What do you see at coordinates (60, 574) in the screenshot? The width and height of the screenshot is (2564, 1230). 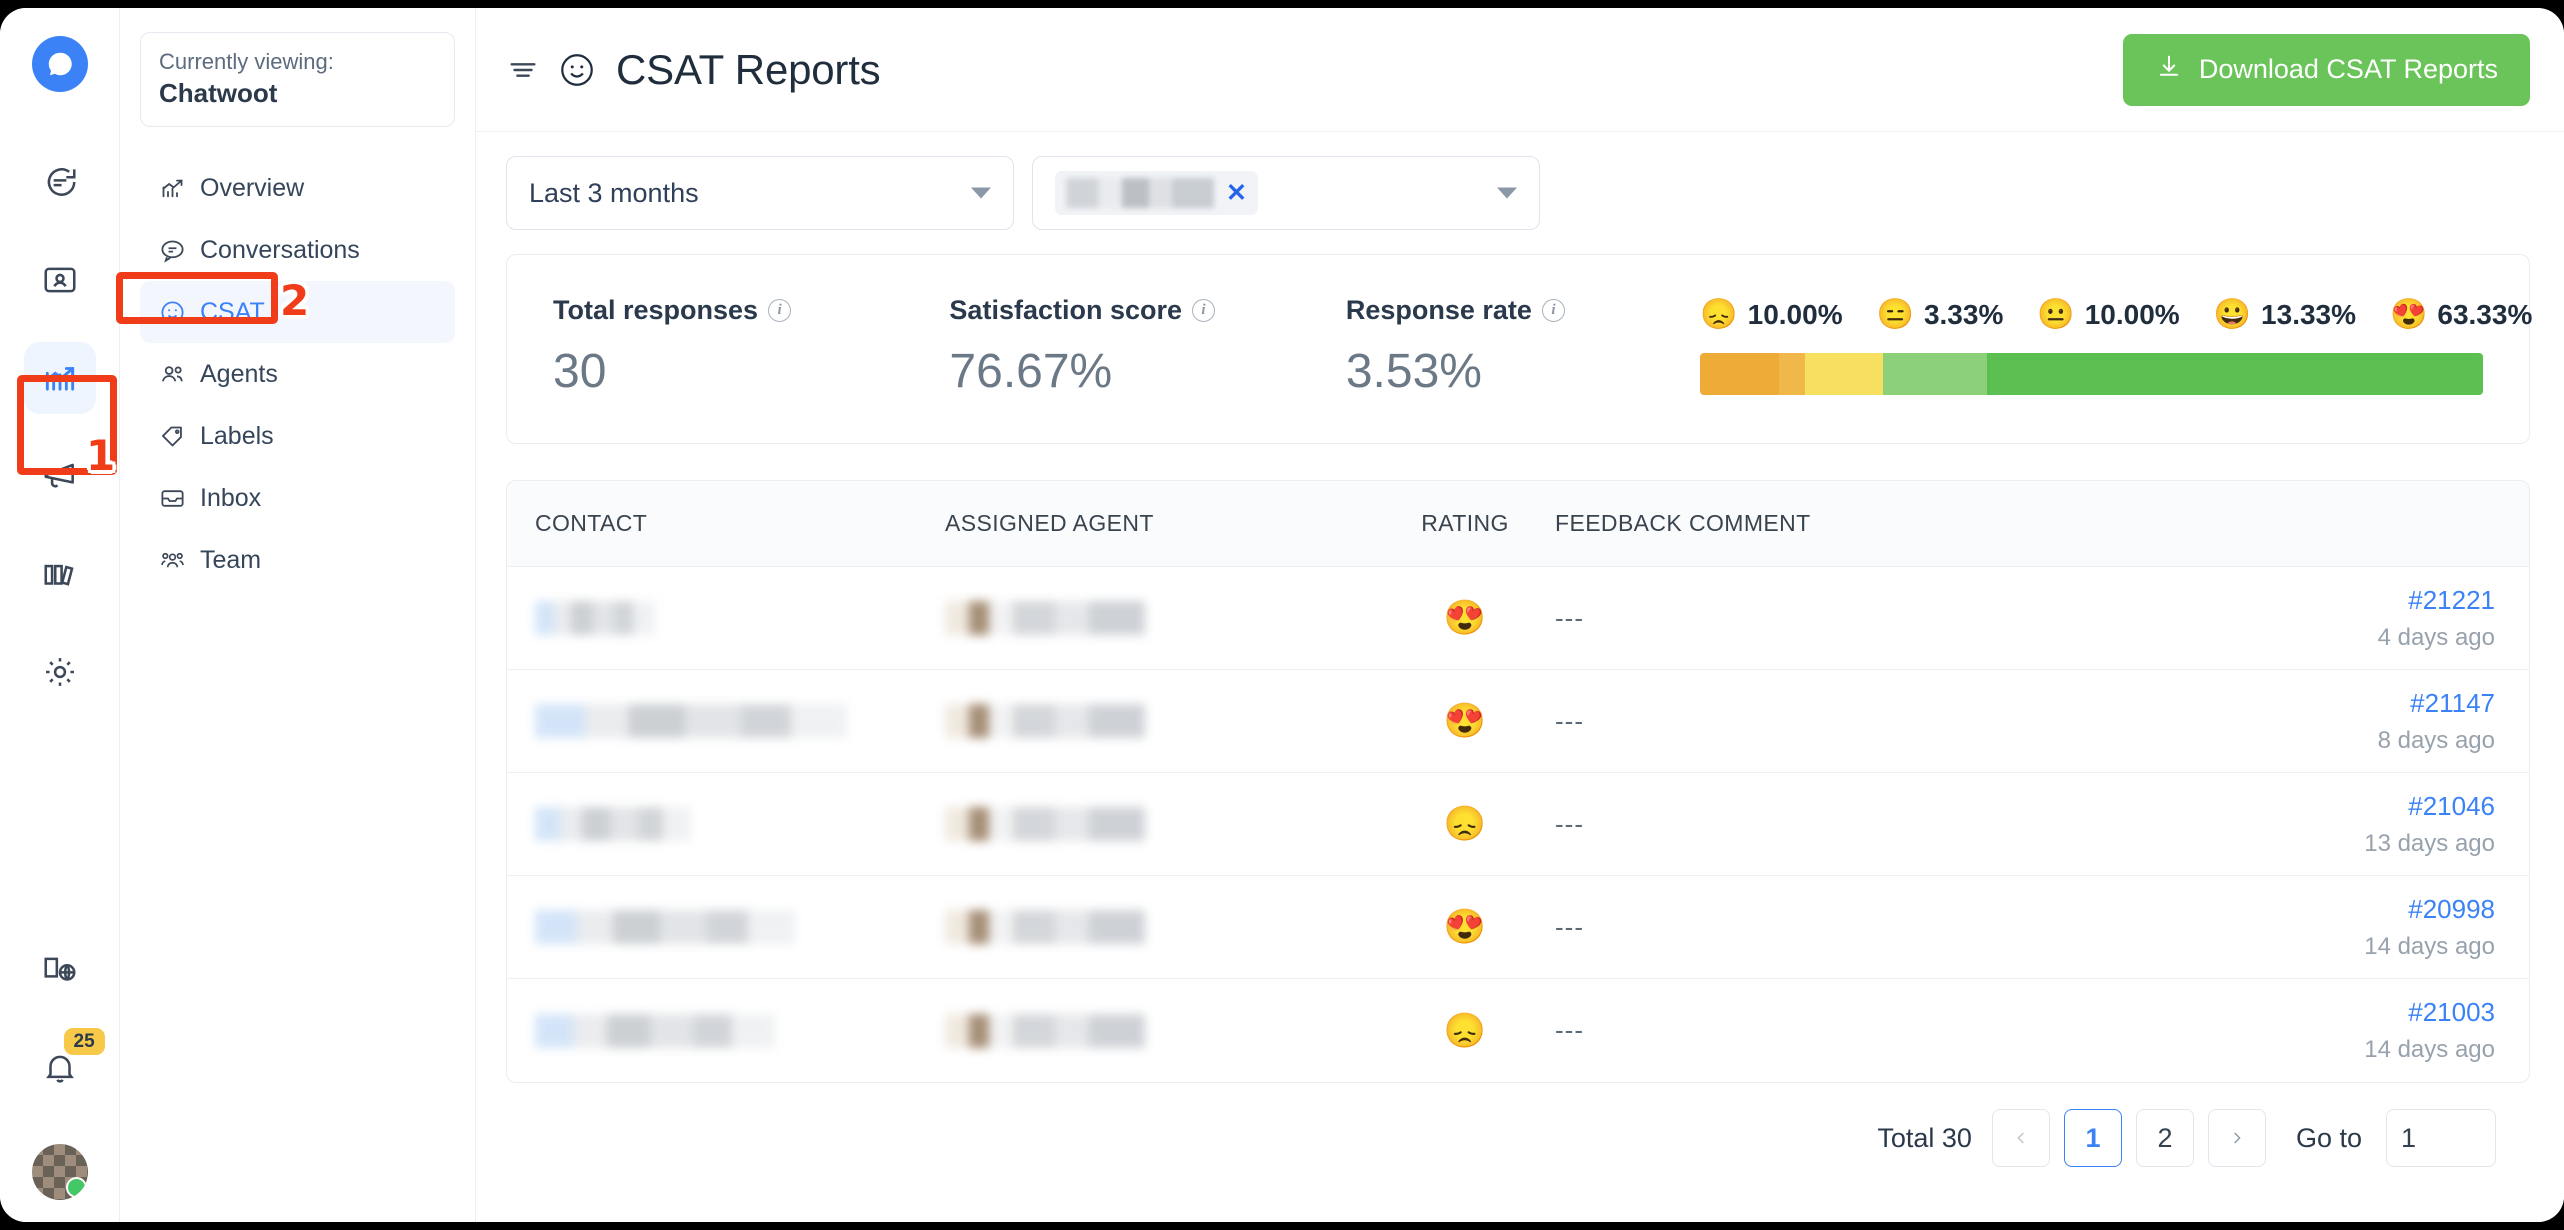 I see `rail-help-center` at bounding box center [60, 574].